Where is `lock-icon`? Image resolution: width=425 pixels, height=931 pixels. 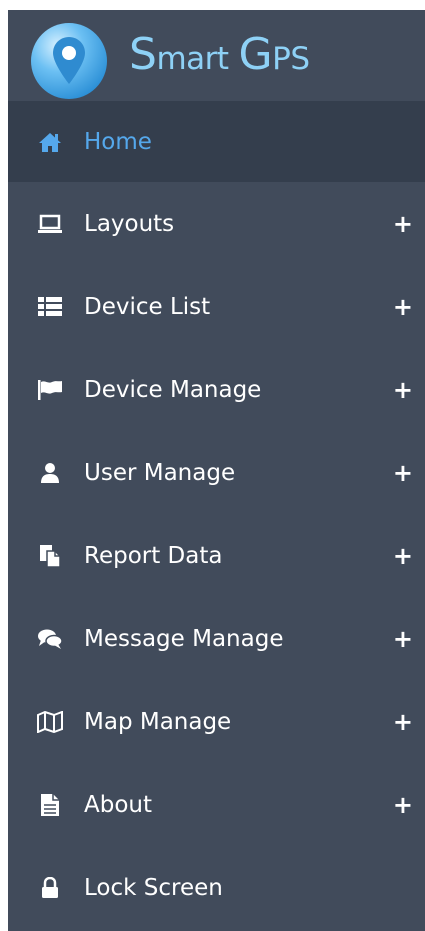 lock-icon is located at coordinates (50, 888).